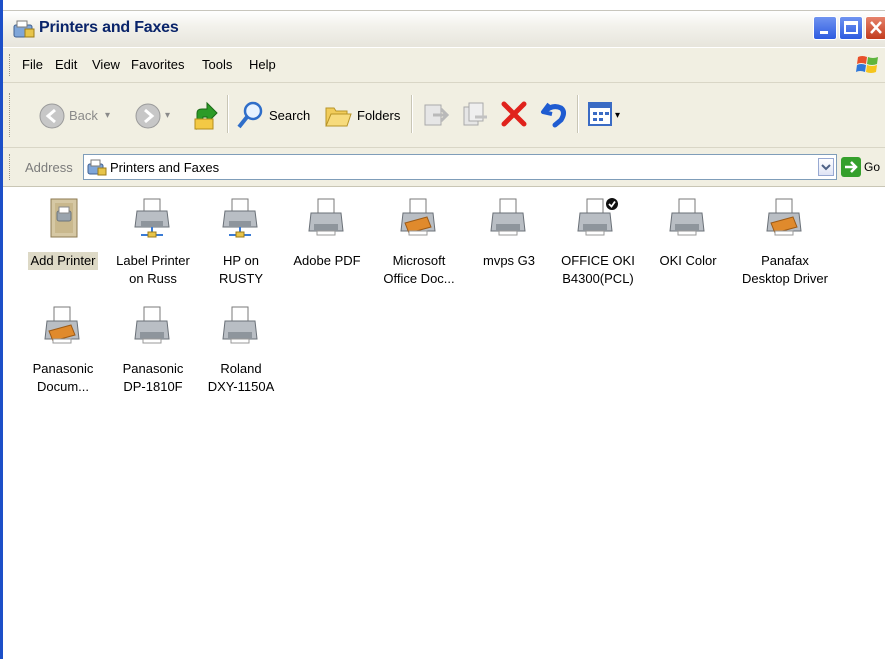 The image size is (885, 659). What do you see at coordinates (63, 261) in the screenshot?
I see `printer-label: Add Printer` at bounding box center [63, 261].